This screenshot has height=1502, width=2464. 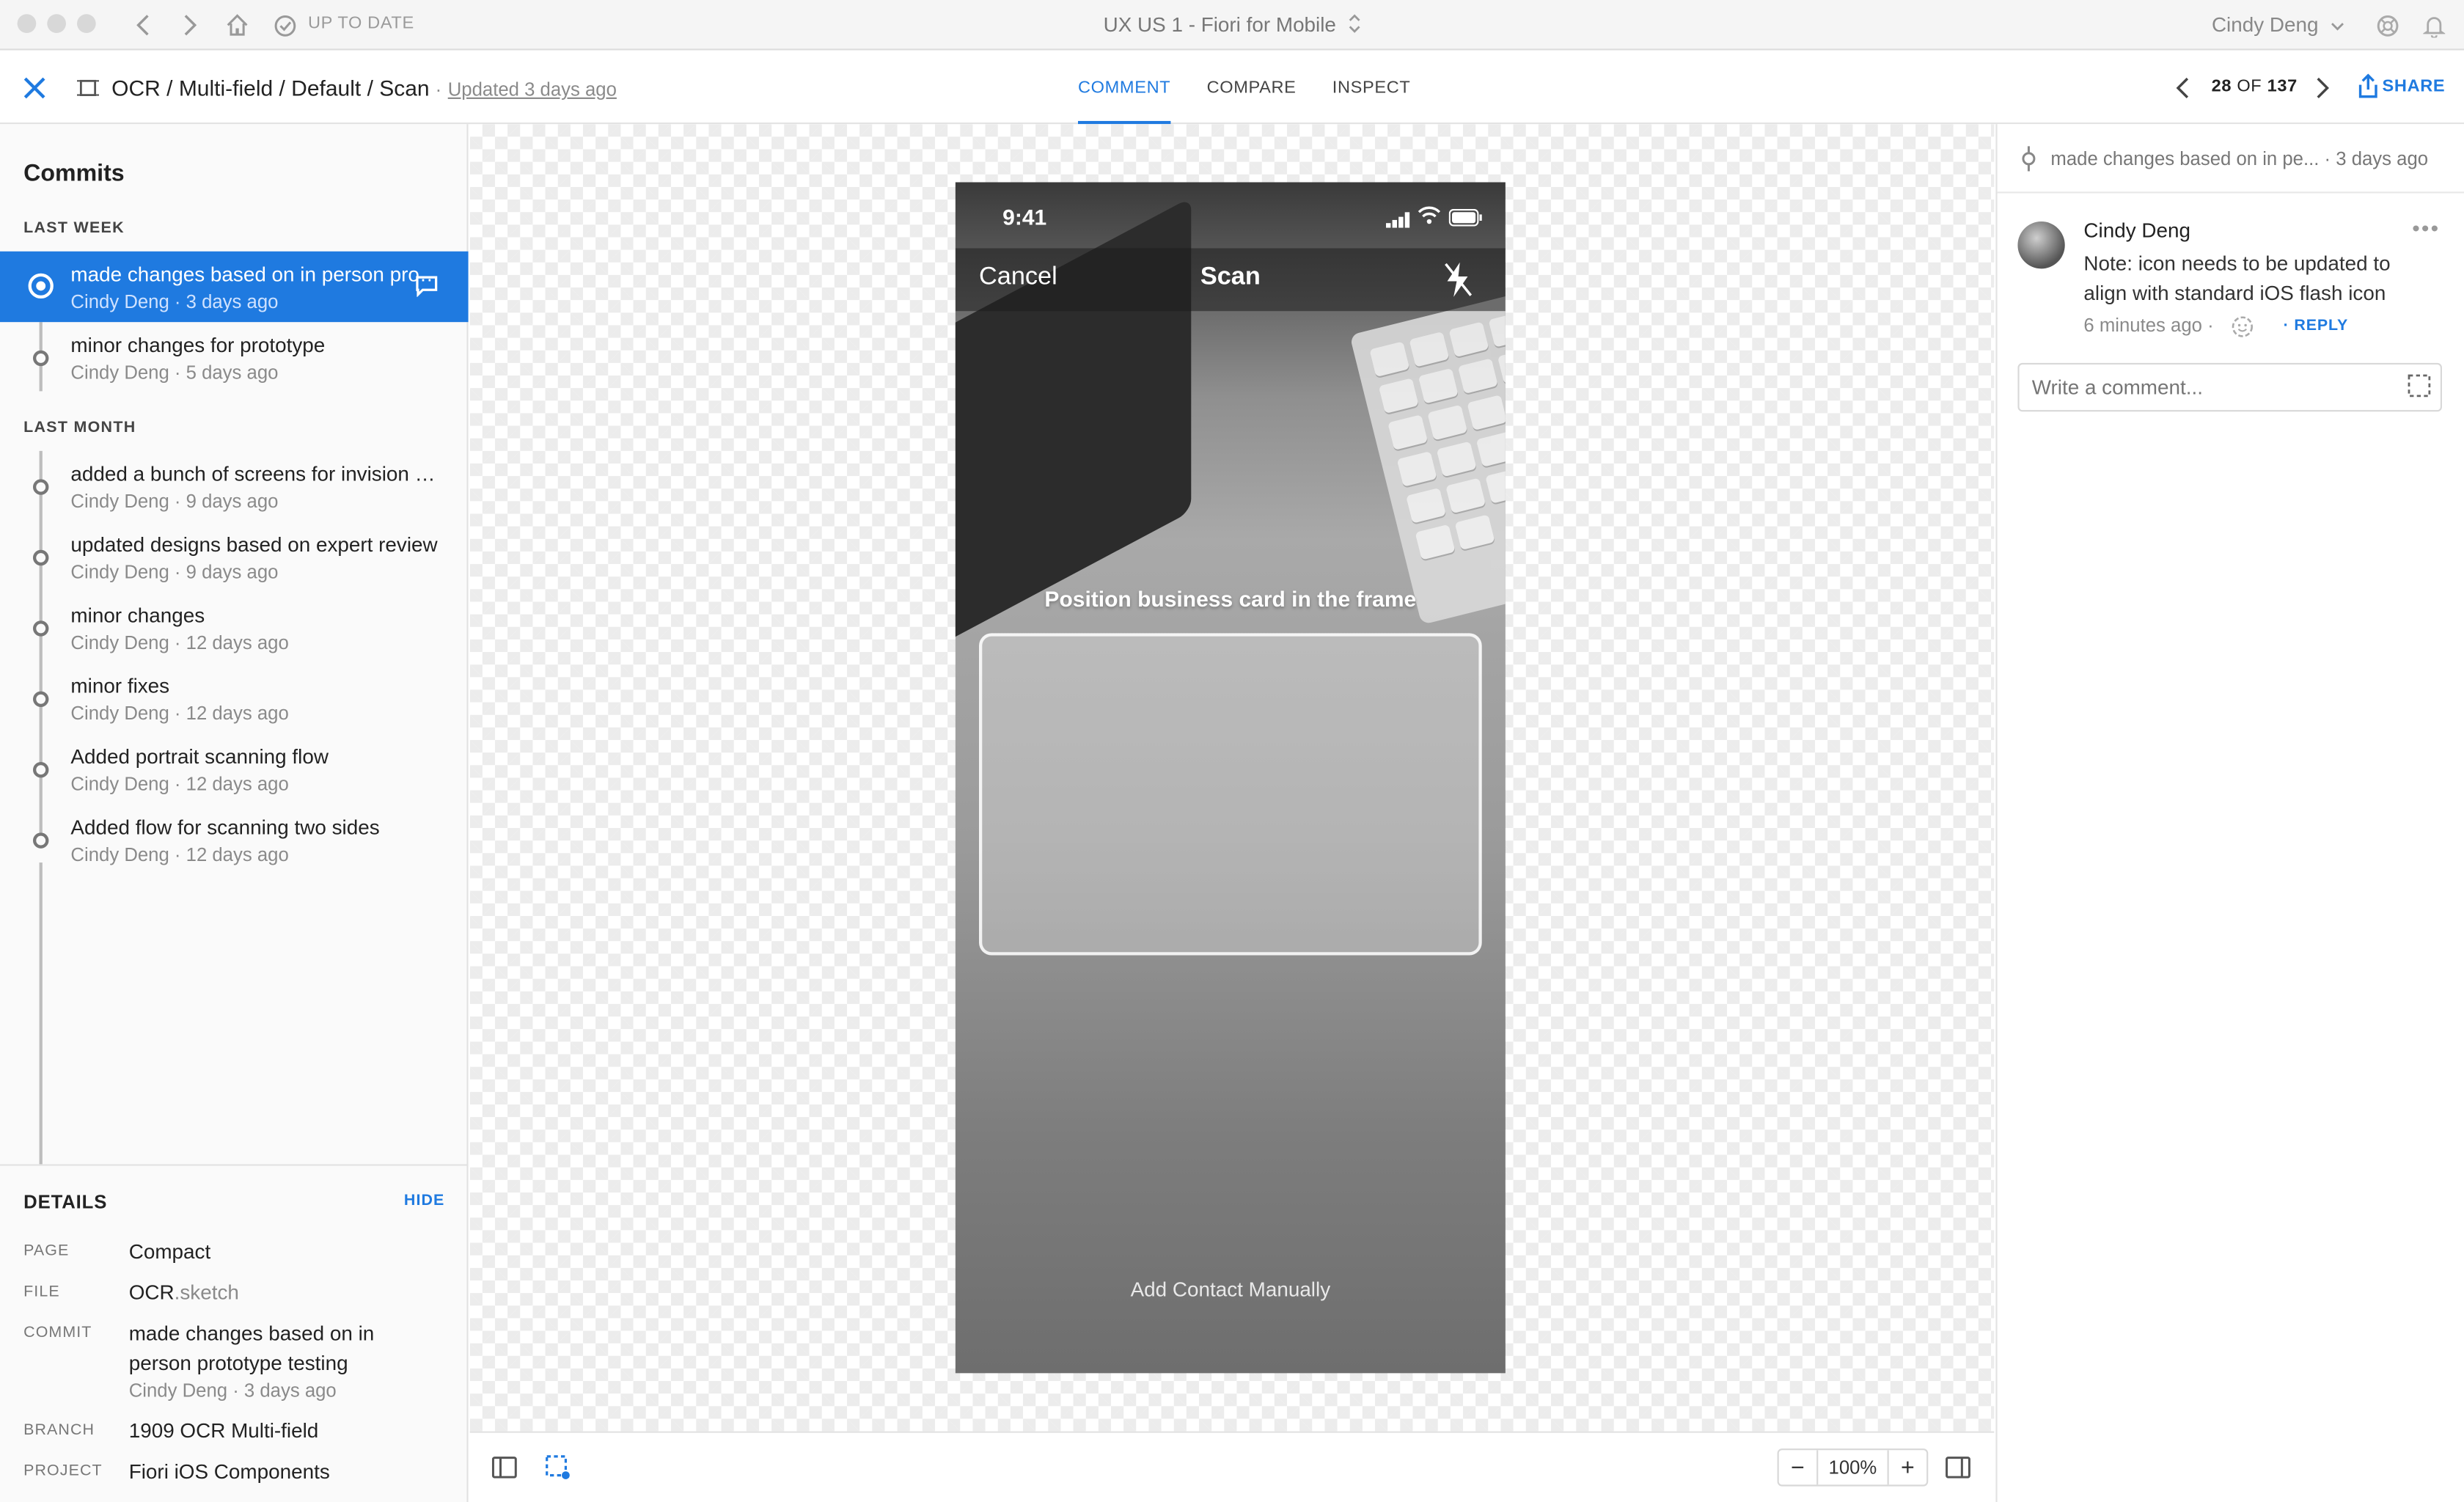 What do you see at coordinates (1458, 284) in the screenshot?
I see `flash-off-icon` at bounding box center [1458, 284].